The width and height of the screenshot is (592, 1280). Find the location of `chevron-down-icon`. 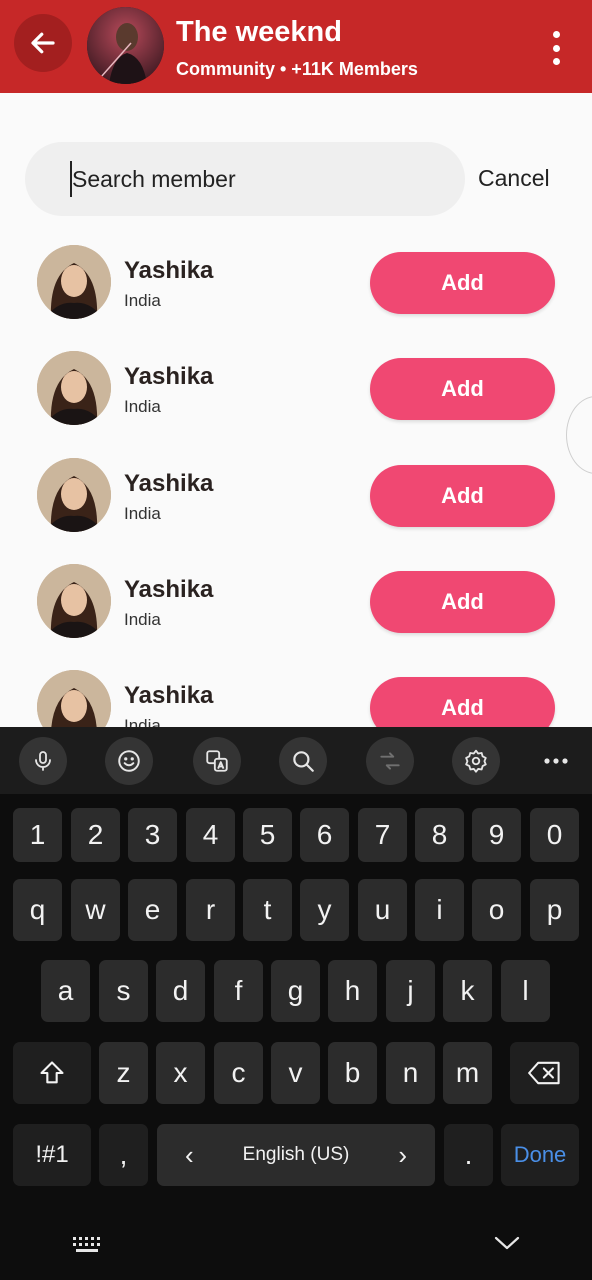

chevron-down-icon is located at coordinates (507, 1245).